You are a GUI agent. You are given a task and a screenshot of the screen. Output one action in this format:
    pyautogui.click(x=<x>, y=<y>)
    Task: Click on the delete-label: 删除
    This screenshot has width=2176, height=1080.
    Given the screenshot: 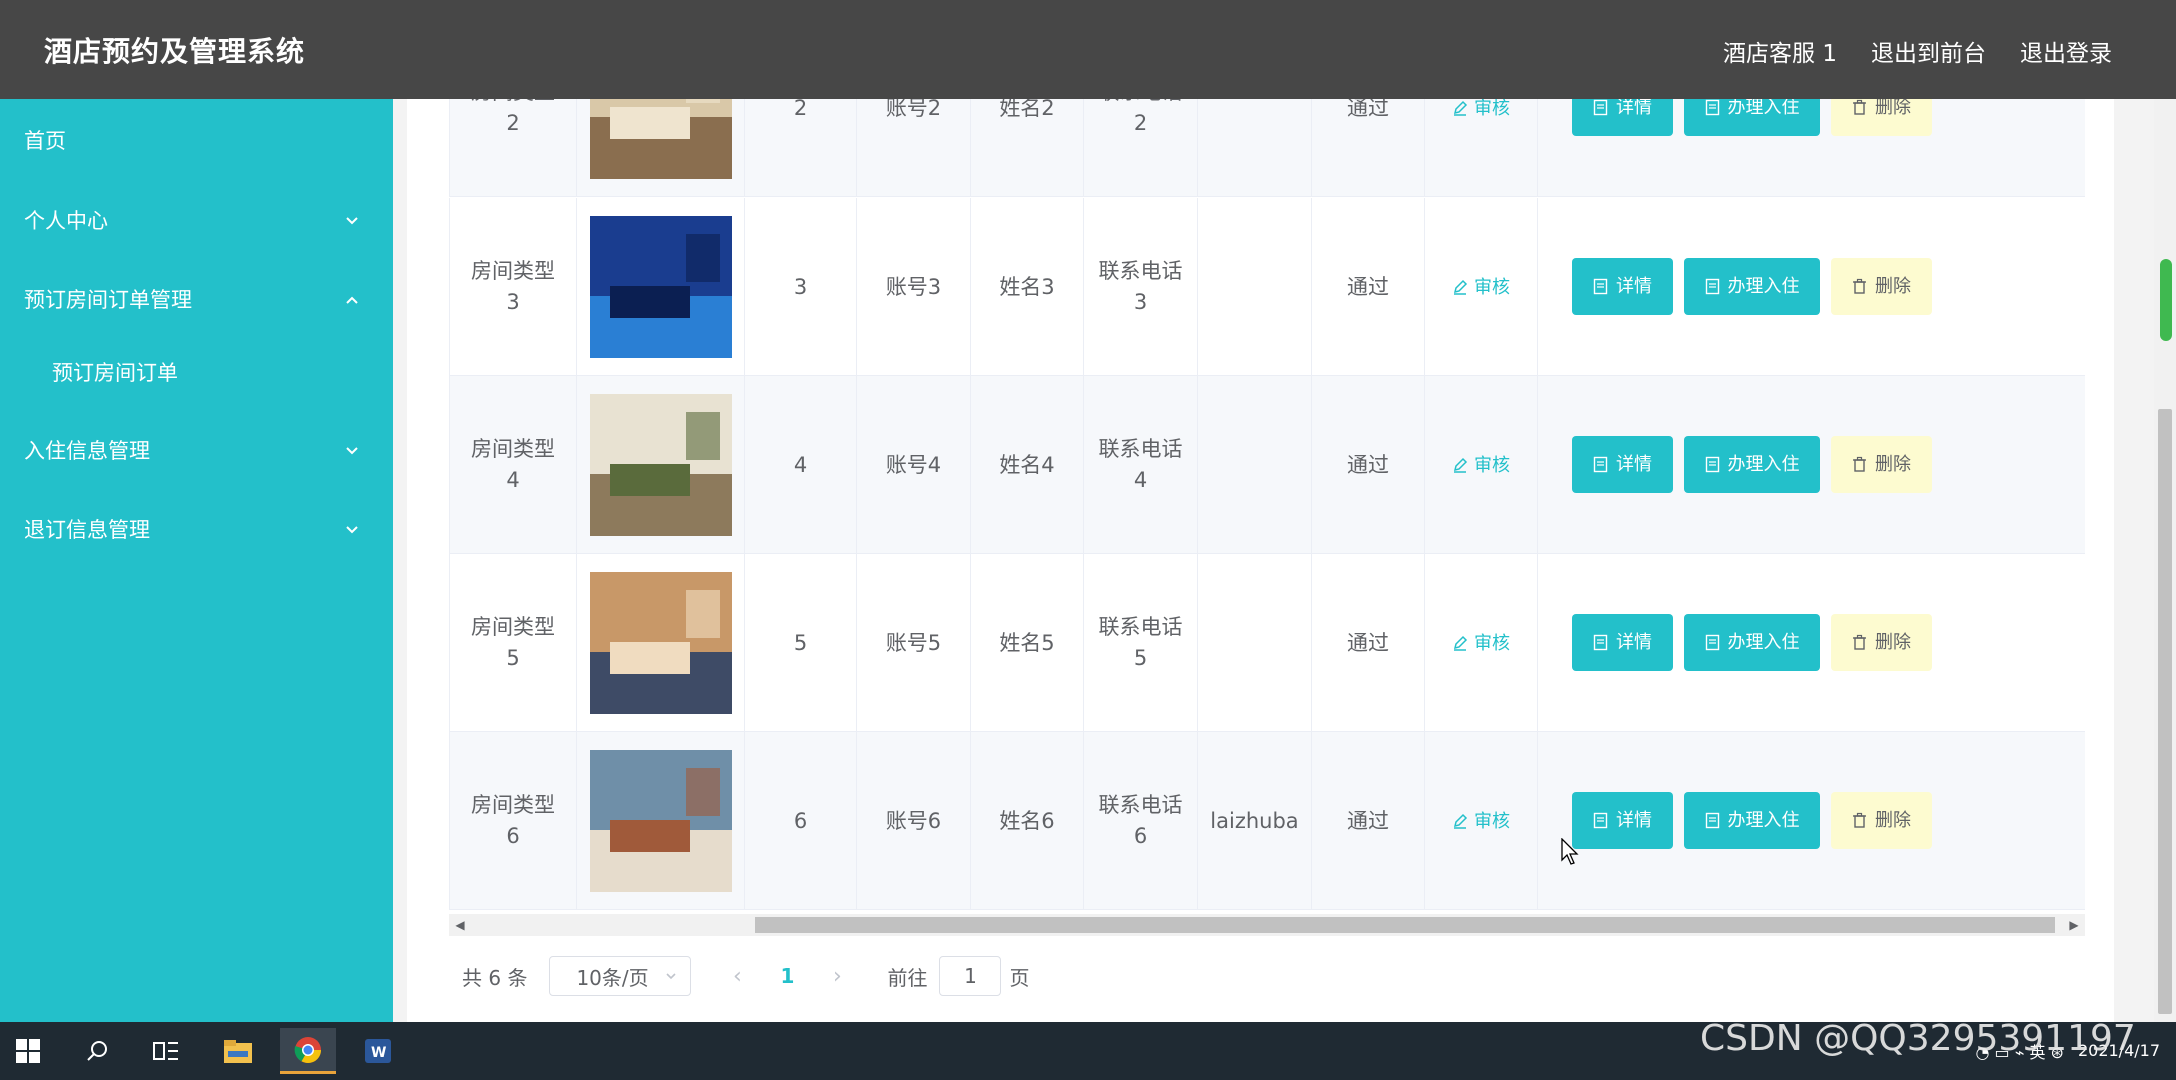 What is the action you would take?
    pyautogui.click(x=1893, y=820)
    